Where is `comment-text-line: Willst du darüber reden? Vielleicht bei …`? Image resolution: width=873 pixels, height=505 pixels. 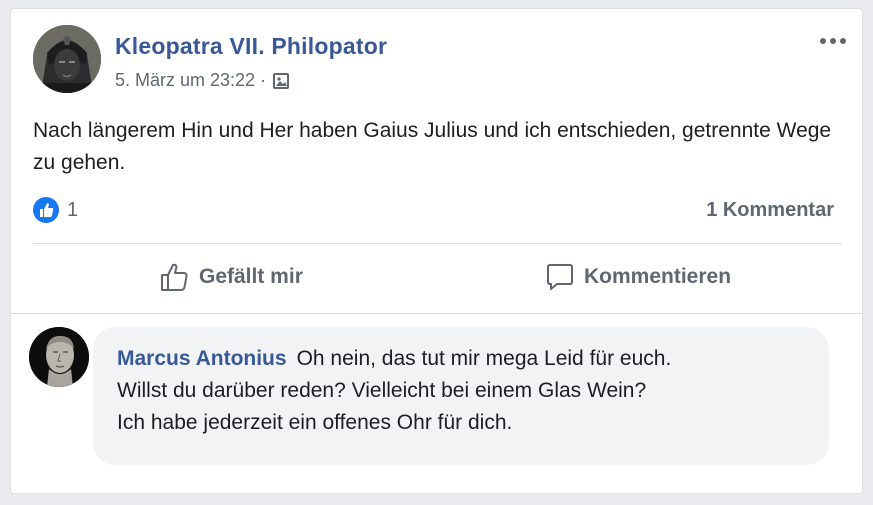
comment-text-line: Willst du darüber reden? Vielleicht bei … is located at coordinates (382, 390).